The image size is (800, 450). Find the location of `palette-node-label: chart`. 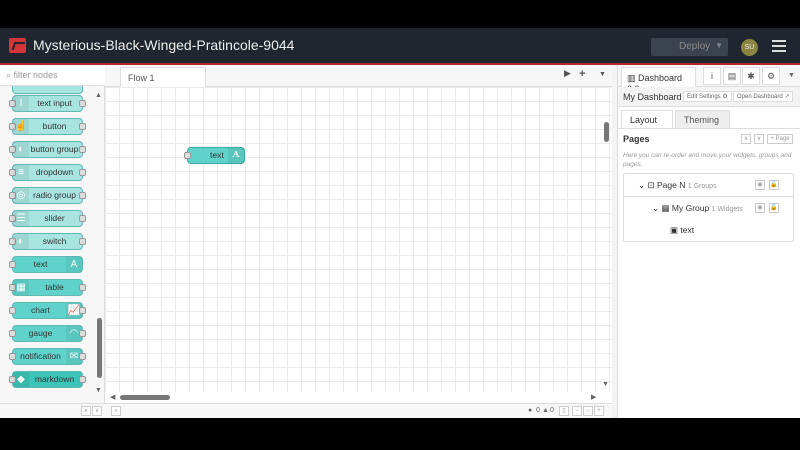

palette-node-label: chart is located at coordinates (40, 310).